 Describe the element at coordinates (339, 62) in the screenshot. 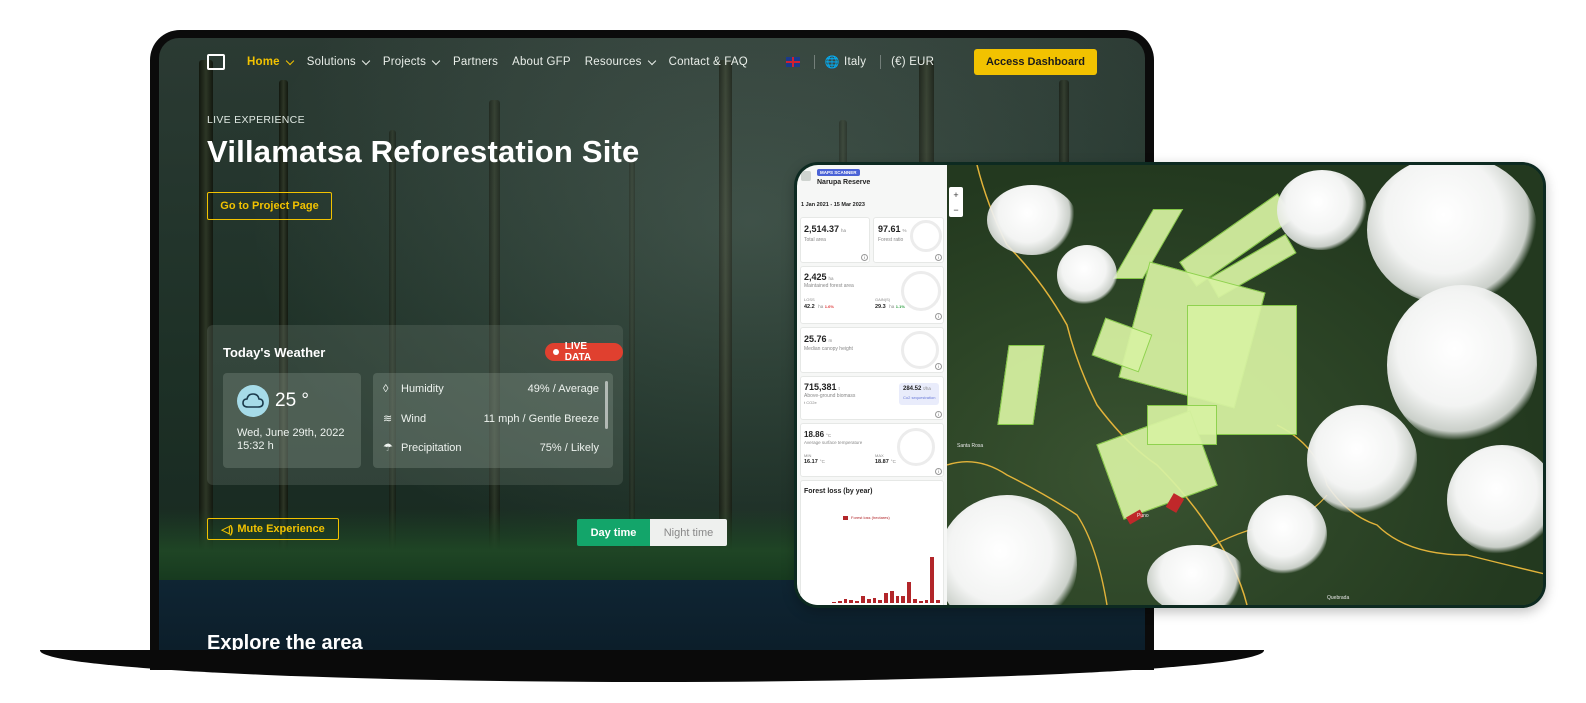

I see `nav-solutions: Solutions` at that location.